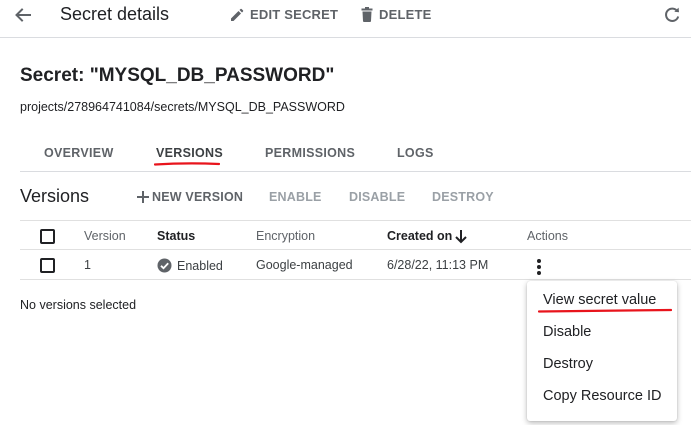 The image size is (691, 425). Describe the element at coordinates (286, 236) in the screenshot. I see `column-header-encryption: Encryption` at that location.